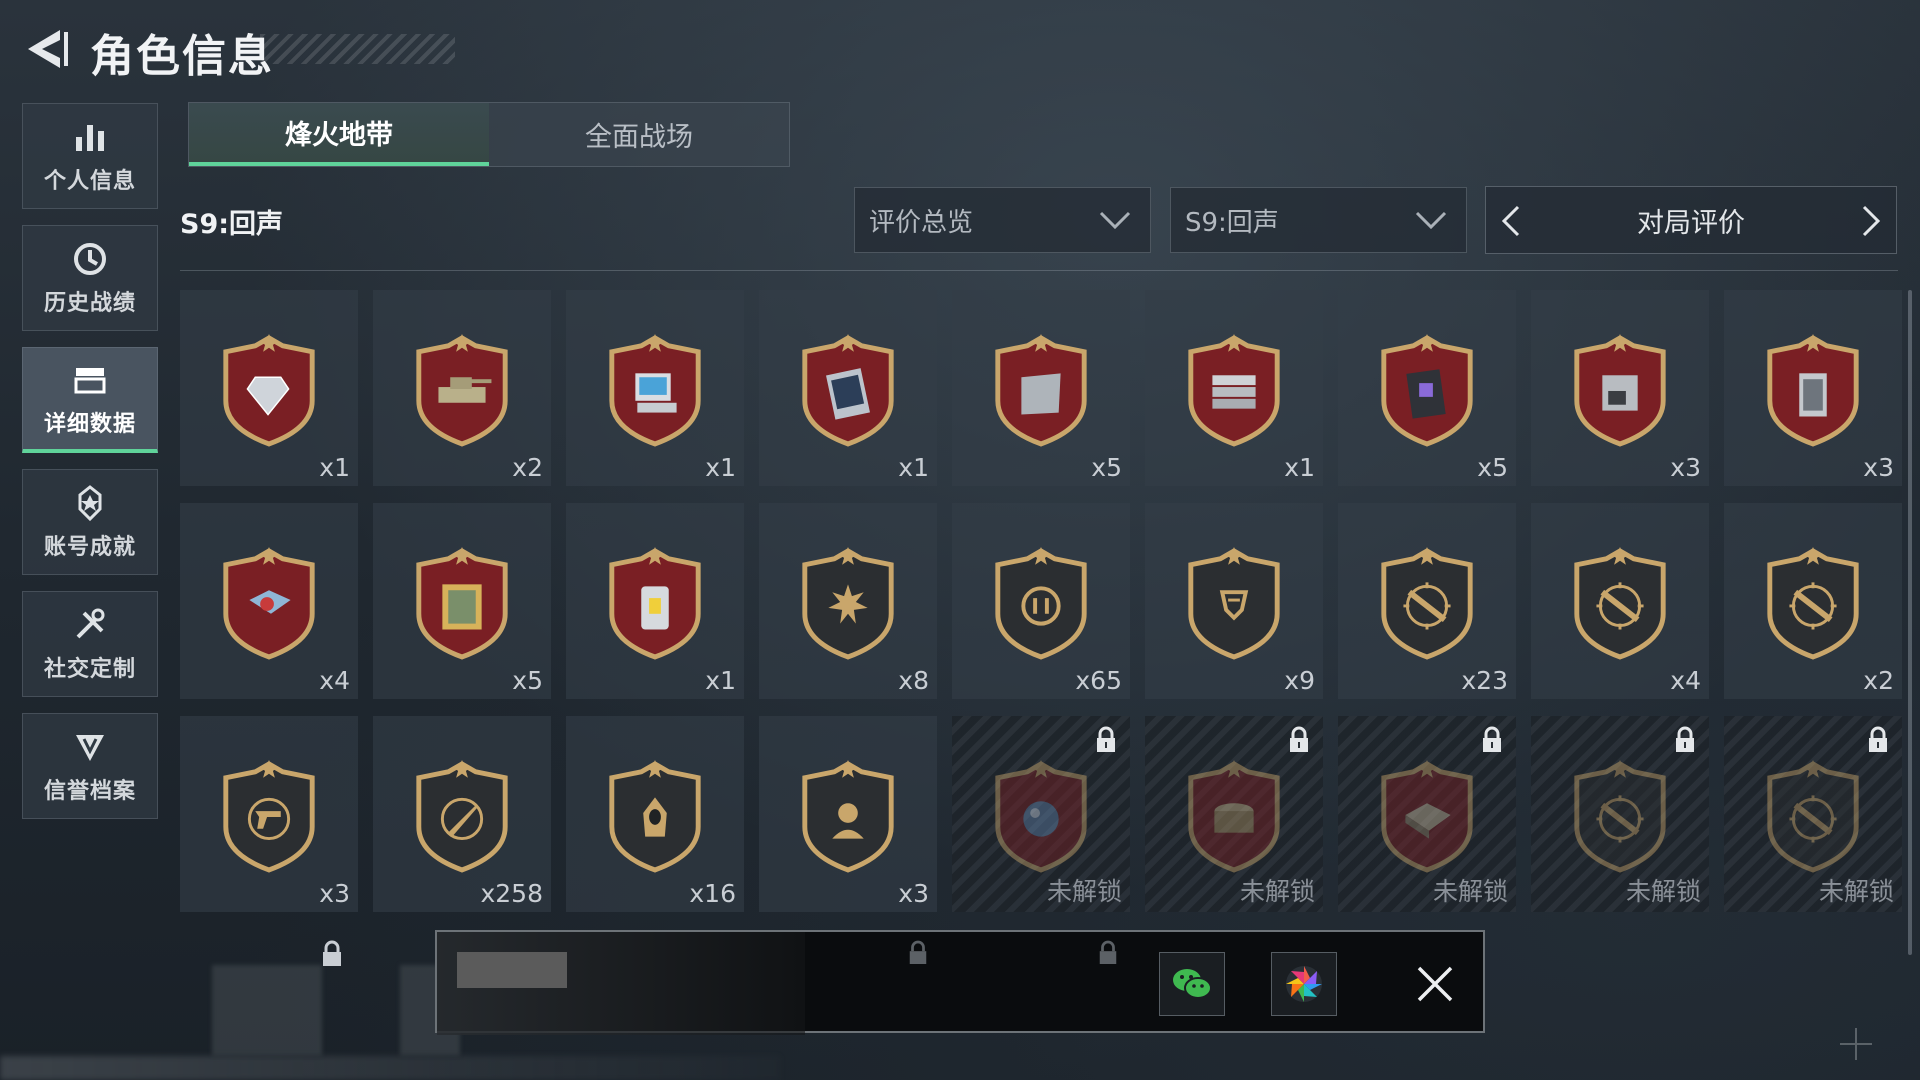  What do you see at coordinates (960, 982) in the screenshot?
I see `share-bar` at bounding box center [960, 982].